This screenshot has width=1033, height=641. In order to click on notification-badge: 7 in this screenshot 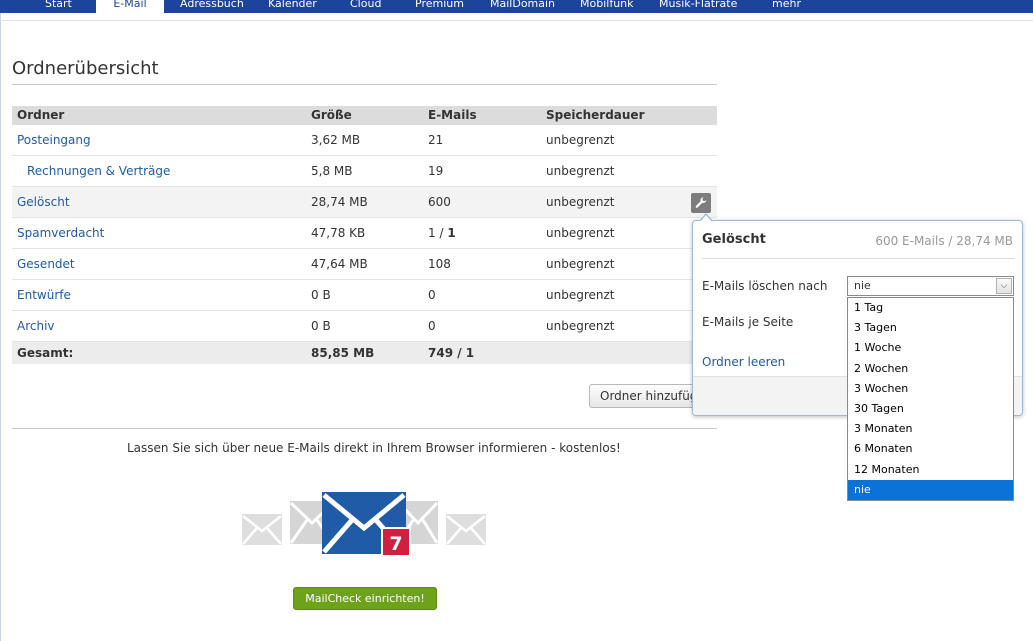, I will do `click(396, 542)`.